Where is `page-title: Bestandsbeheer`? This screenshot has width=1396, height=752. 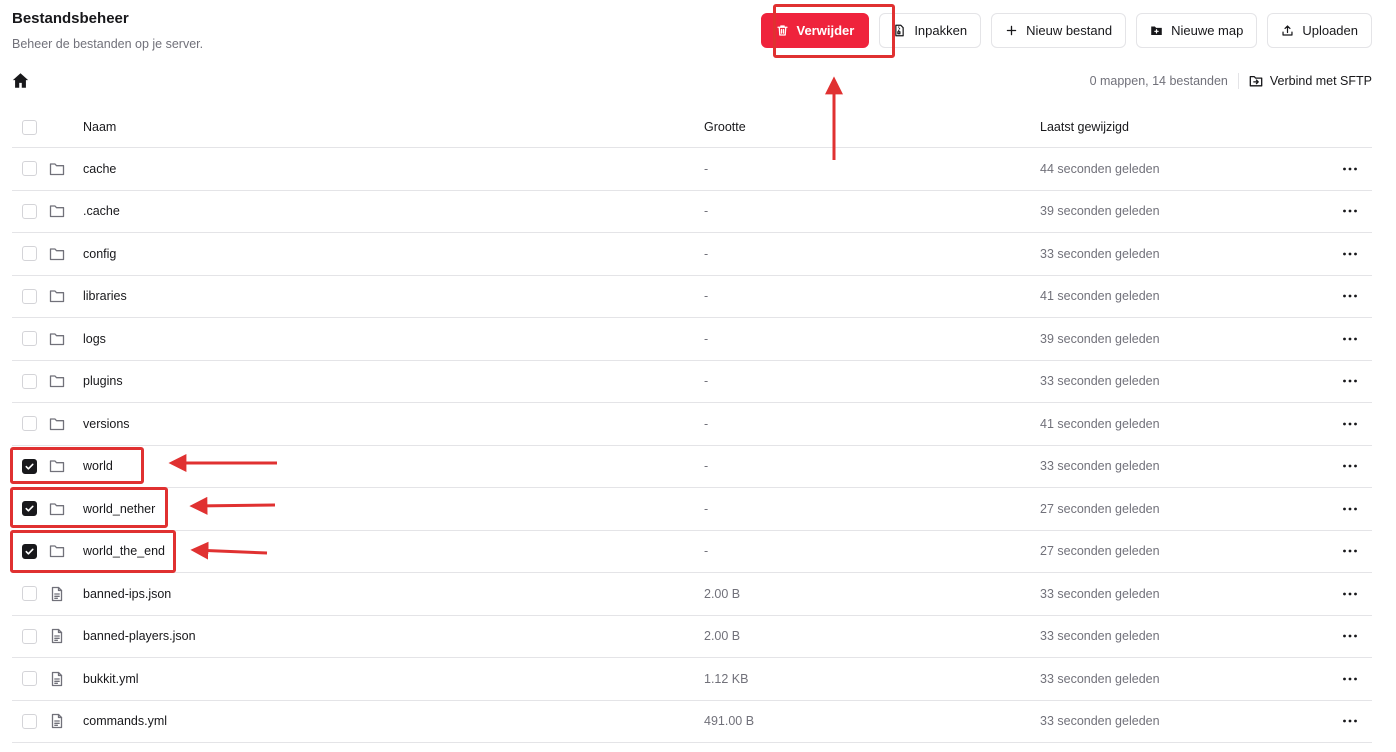 page-title: Bestandsbeheer is located at coordinates (70, 18).